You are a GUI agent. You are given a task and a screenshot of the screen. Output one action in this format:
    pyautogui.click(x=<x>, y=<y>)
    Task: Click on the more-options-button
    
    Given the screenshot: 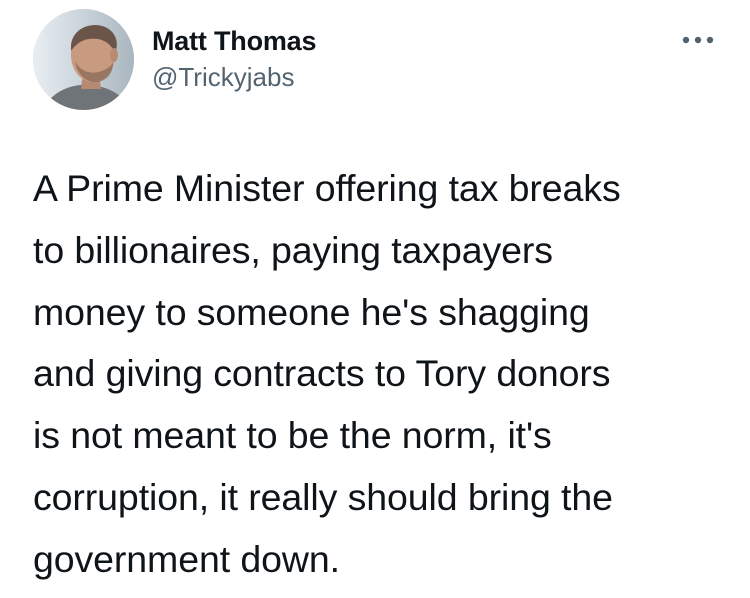 What is the action you would take?
    pyautogui.click(x=698, y=40)
    